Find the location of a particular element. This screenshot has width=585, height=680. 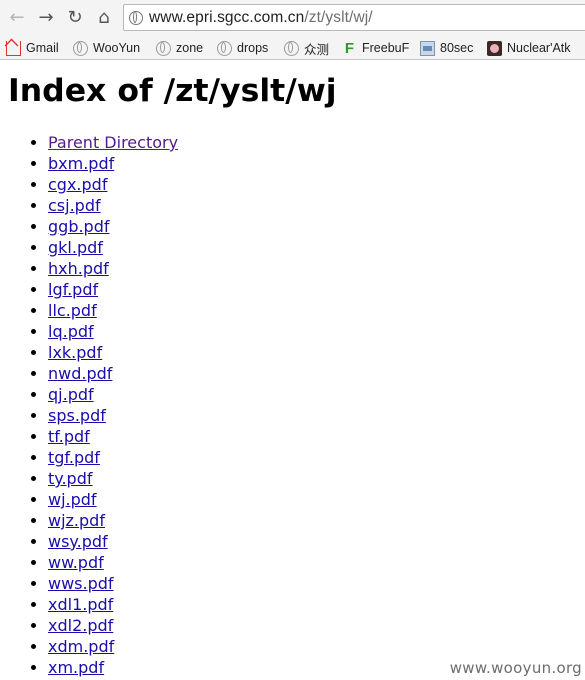

list-item: llc.pdf is located at coordinates (113, 310).